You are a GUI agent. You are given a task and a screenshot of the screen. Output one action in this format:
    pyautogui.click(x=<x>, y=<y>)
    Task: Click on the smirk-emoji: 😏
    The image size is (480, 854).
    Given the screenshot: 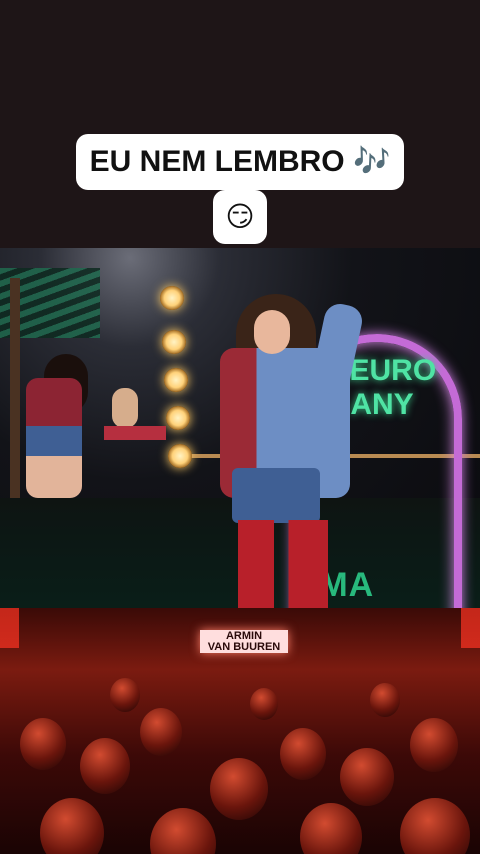 What is the action you would take?
    pyautogui.click(x=240, y=217)
    